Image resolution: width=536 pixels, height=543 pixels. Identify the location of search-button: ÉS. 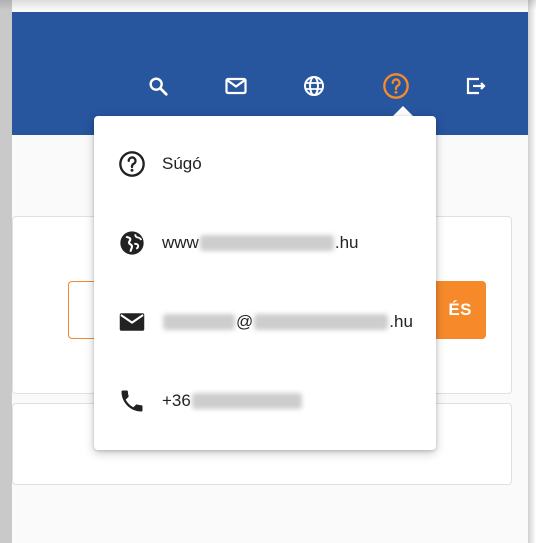
(459, 310).